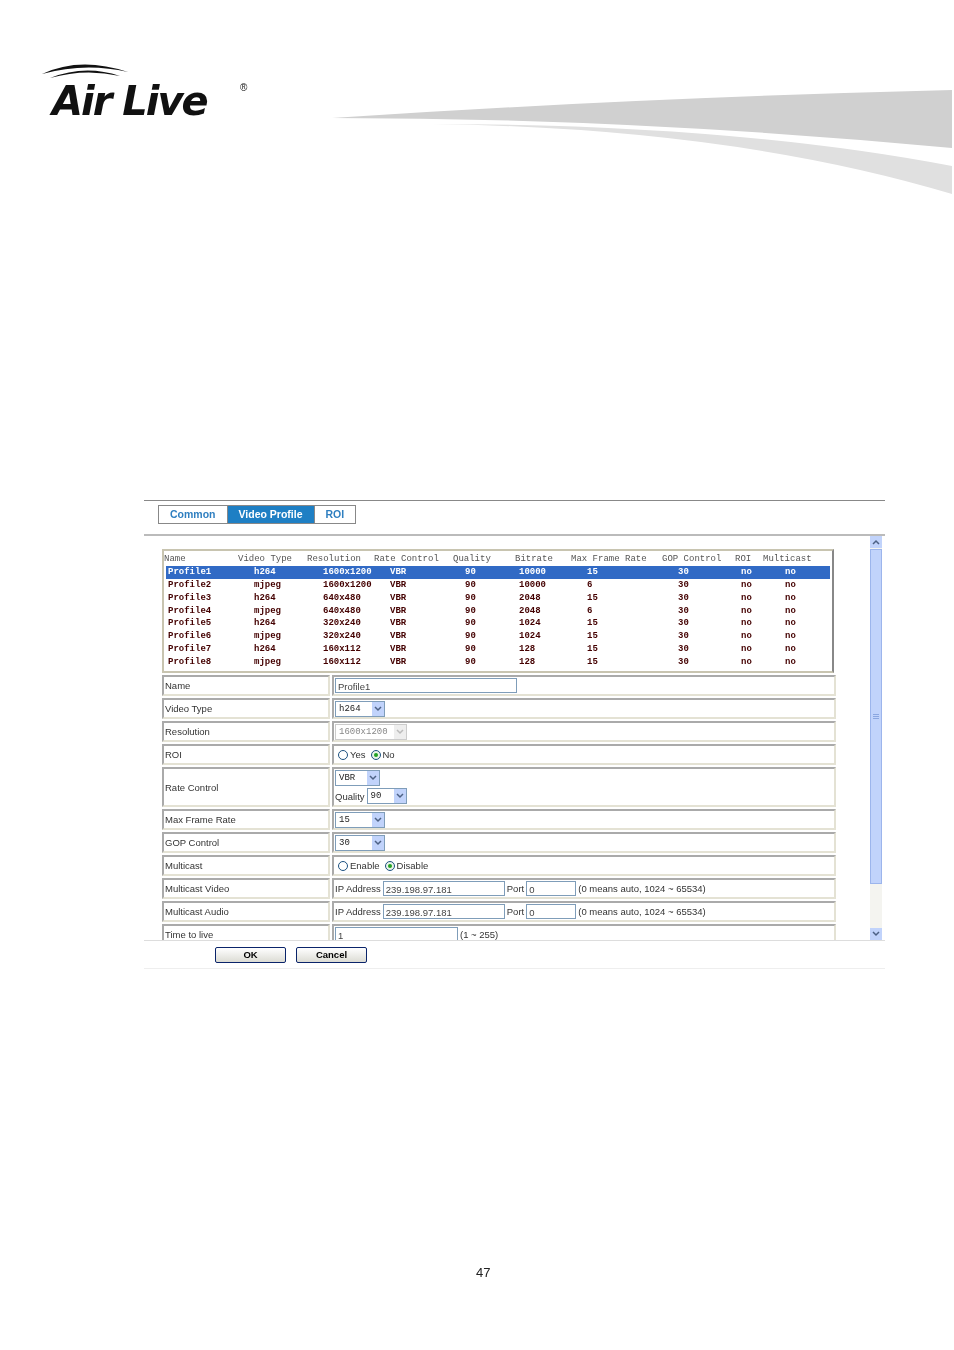  What do you see at coordinates (530, 623) in the screenshot?
I see `table-cell-text: 1024` at bounding box center [530, 623].